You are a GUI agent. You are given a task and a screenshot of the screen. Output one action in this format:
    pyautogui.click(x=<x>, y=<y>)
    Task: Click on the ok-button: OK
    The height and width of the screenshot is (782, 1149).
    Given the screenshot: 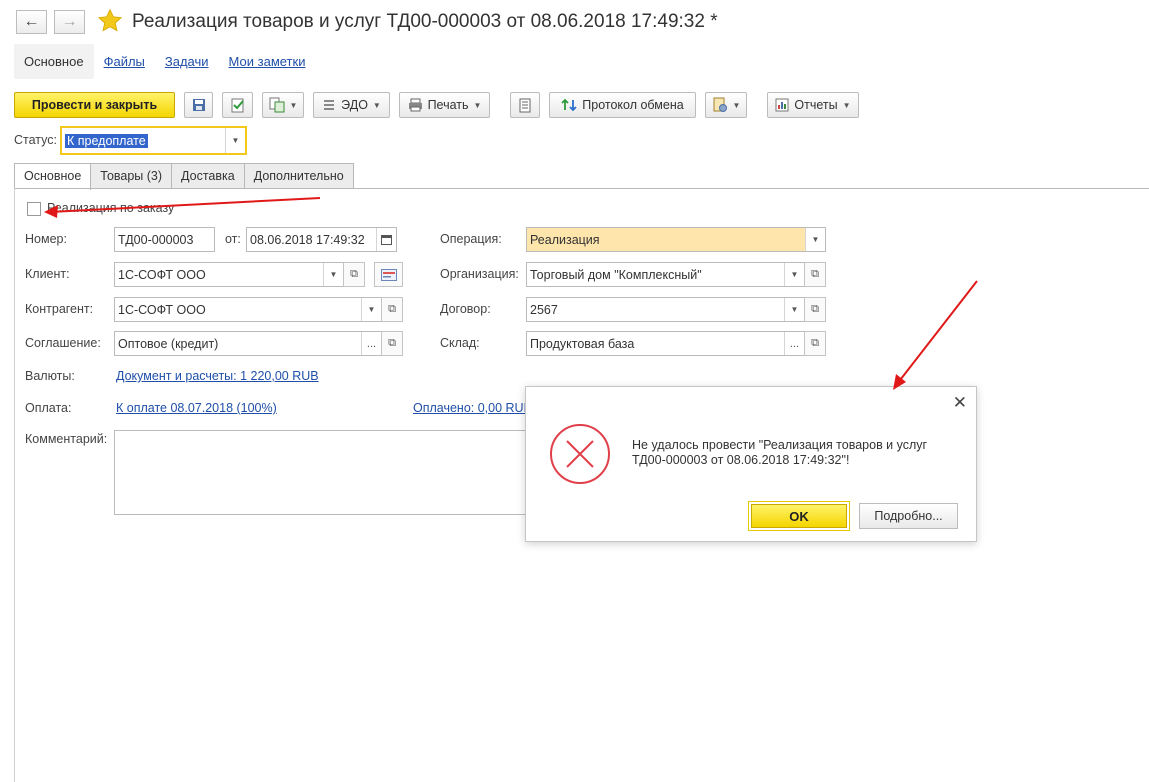 What is the action you would take?
    pyautogui.click(x=799, y=516)
    